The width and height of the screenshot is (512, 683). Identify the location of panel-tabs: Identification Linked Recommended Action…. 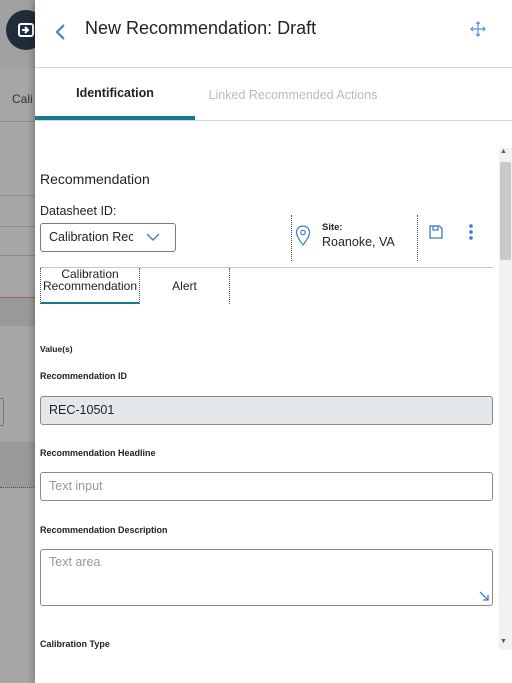
(273, 95).